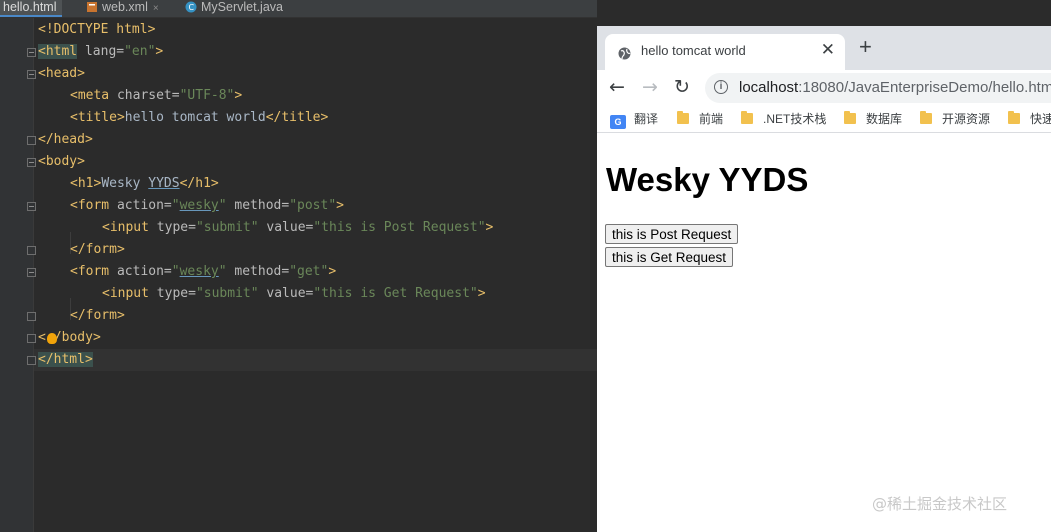 The height and width of the screenshot is (532, 1051). Describe the element at coordinates (297, 117) in the screenshot. I see `tag-token: </title>` at that location.